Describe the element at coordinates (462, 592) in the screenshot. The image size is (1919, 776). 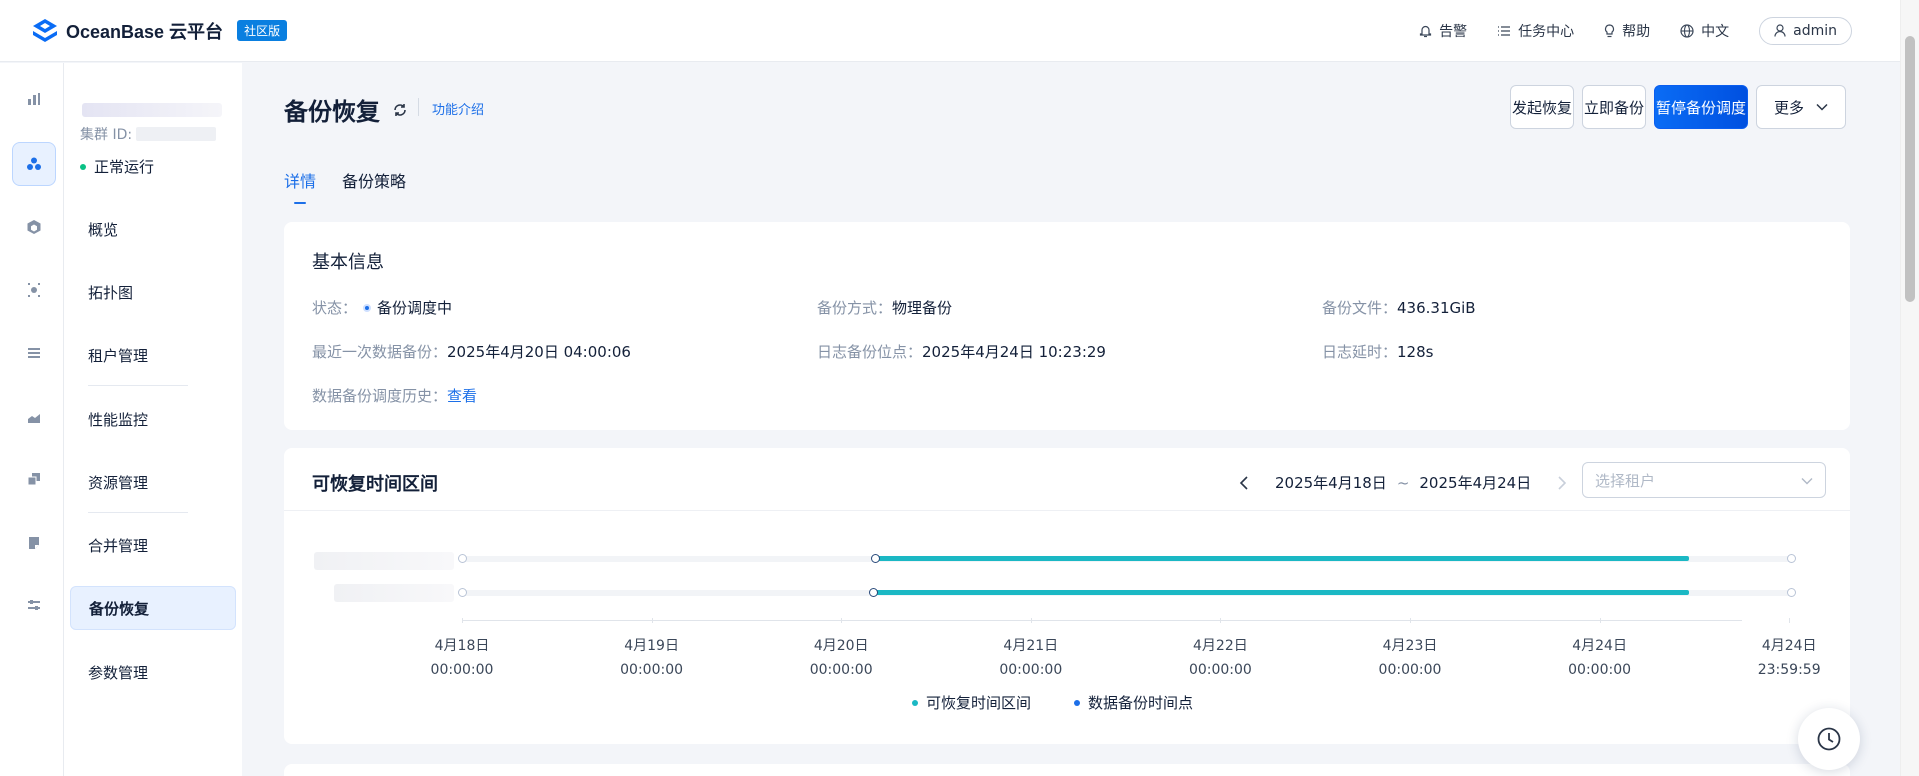
I see `timeline-start-marker` at that location.